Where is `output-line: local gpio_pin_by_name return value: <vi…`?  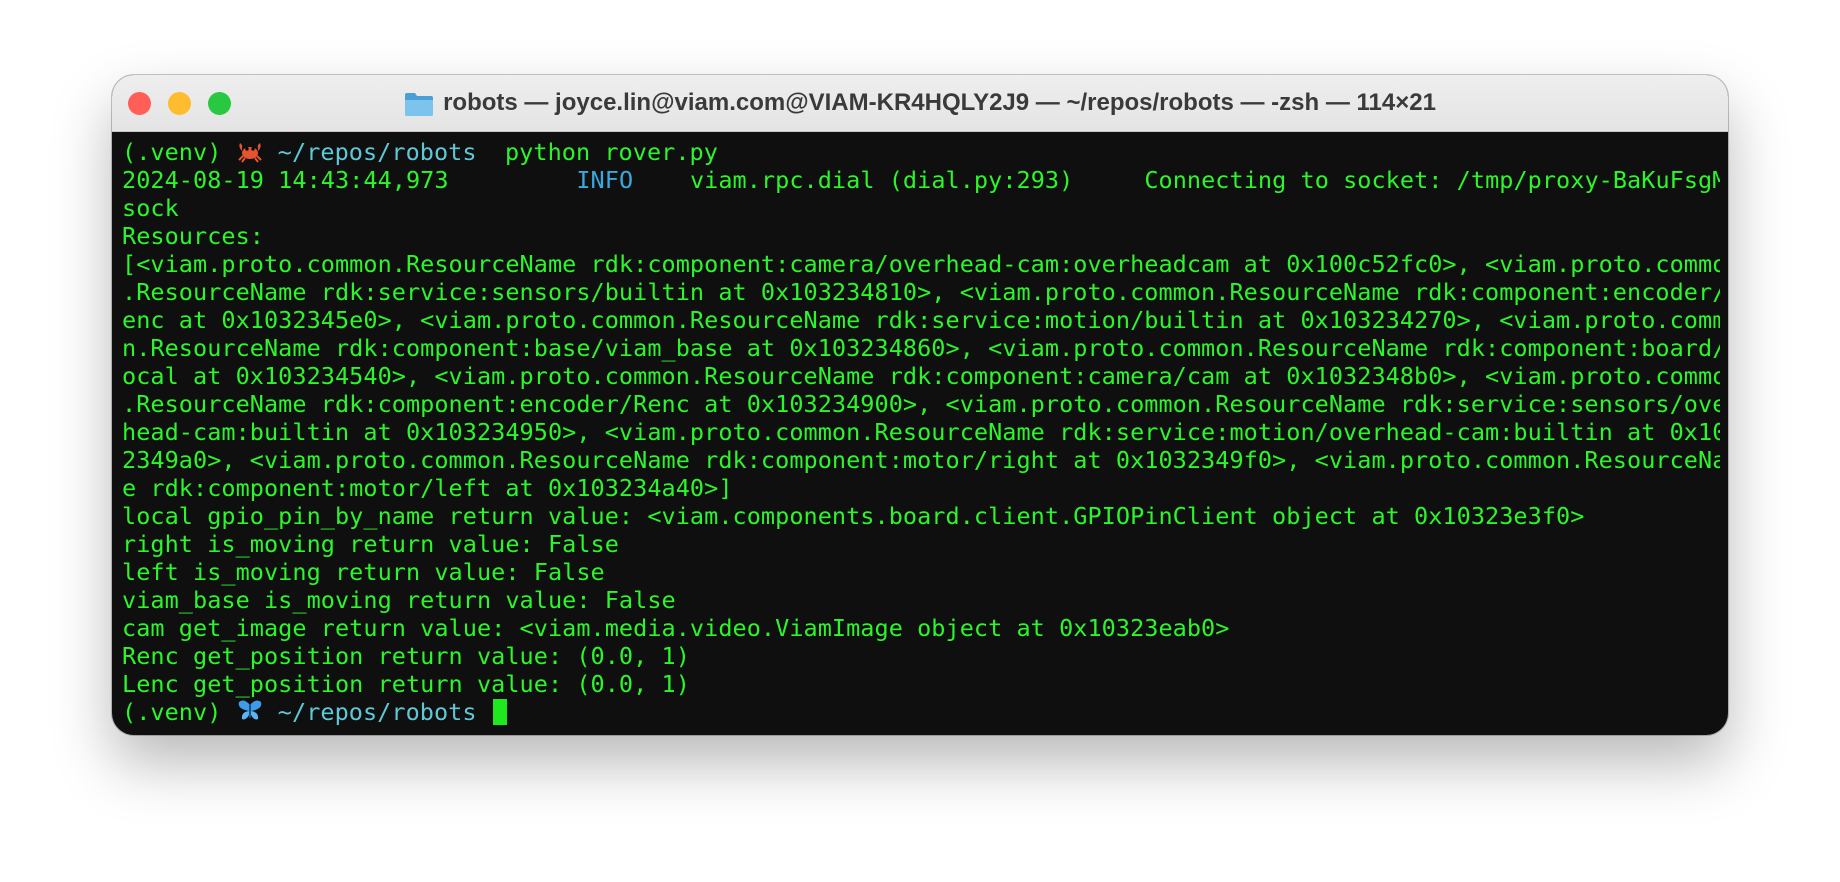
output-line: local gpio_pin_by_name return value: <vi… is located at coordinates (853, 516).